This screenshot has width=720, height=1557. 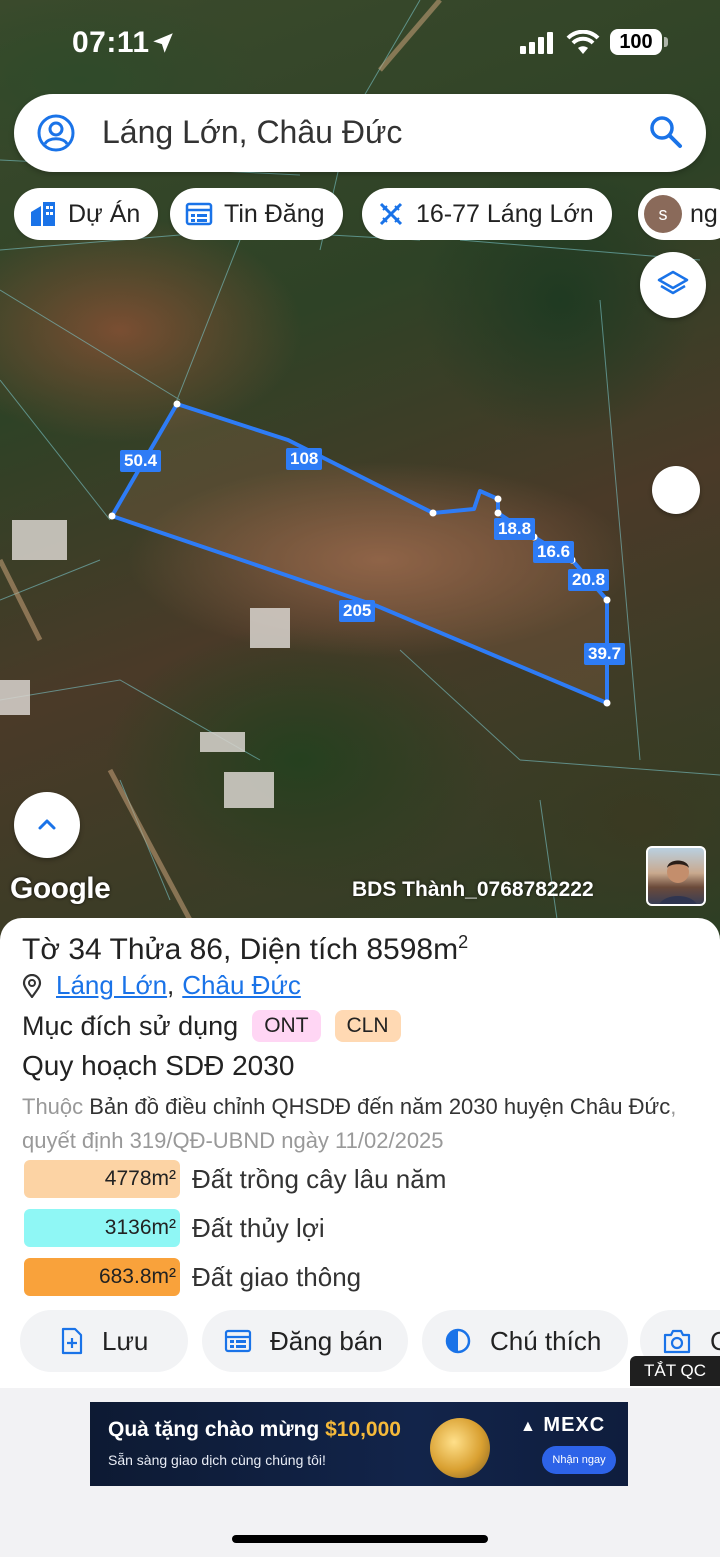 I want to click on filter-chips: Dự Án Tin Đăng 16-77 Láng Lớn s ng, so click(x=367, y=214).